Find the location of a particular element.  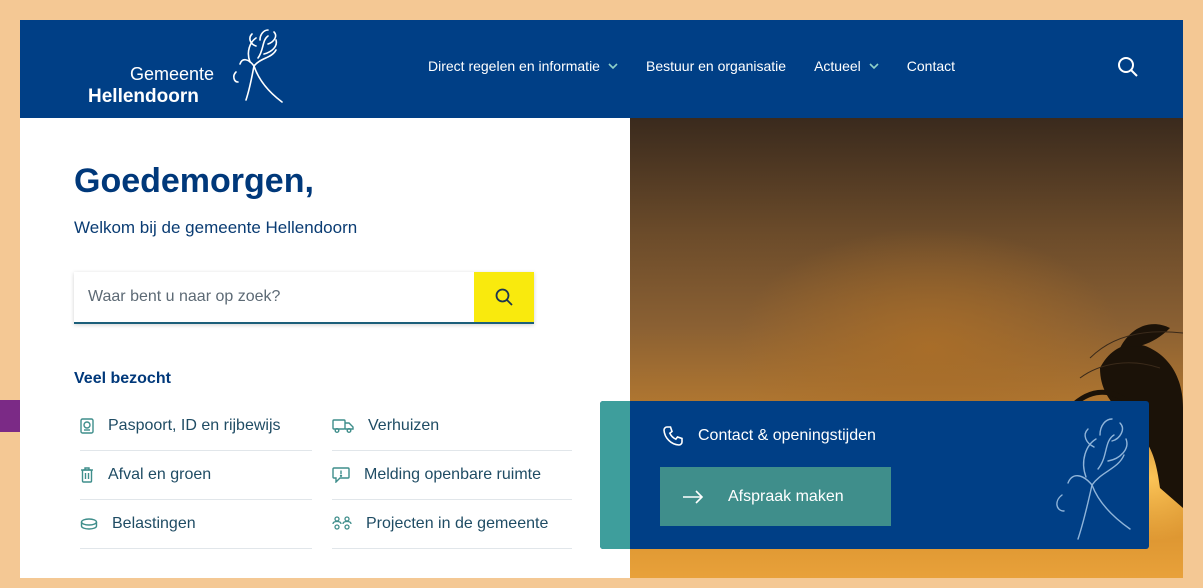

nav-contact: Contact is located at coordinates (931, 66).